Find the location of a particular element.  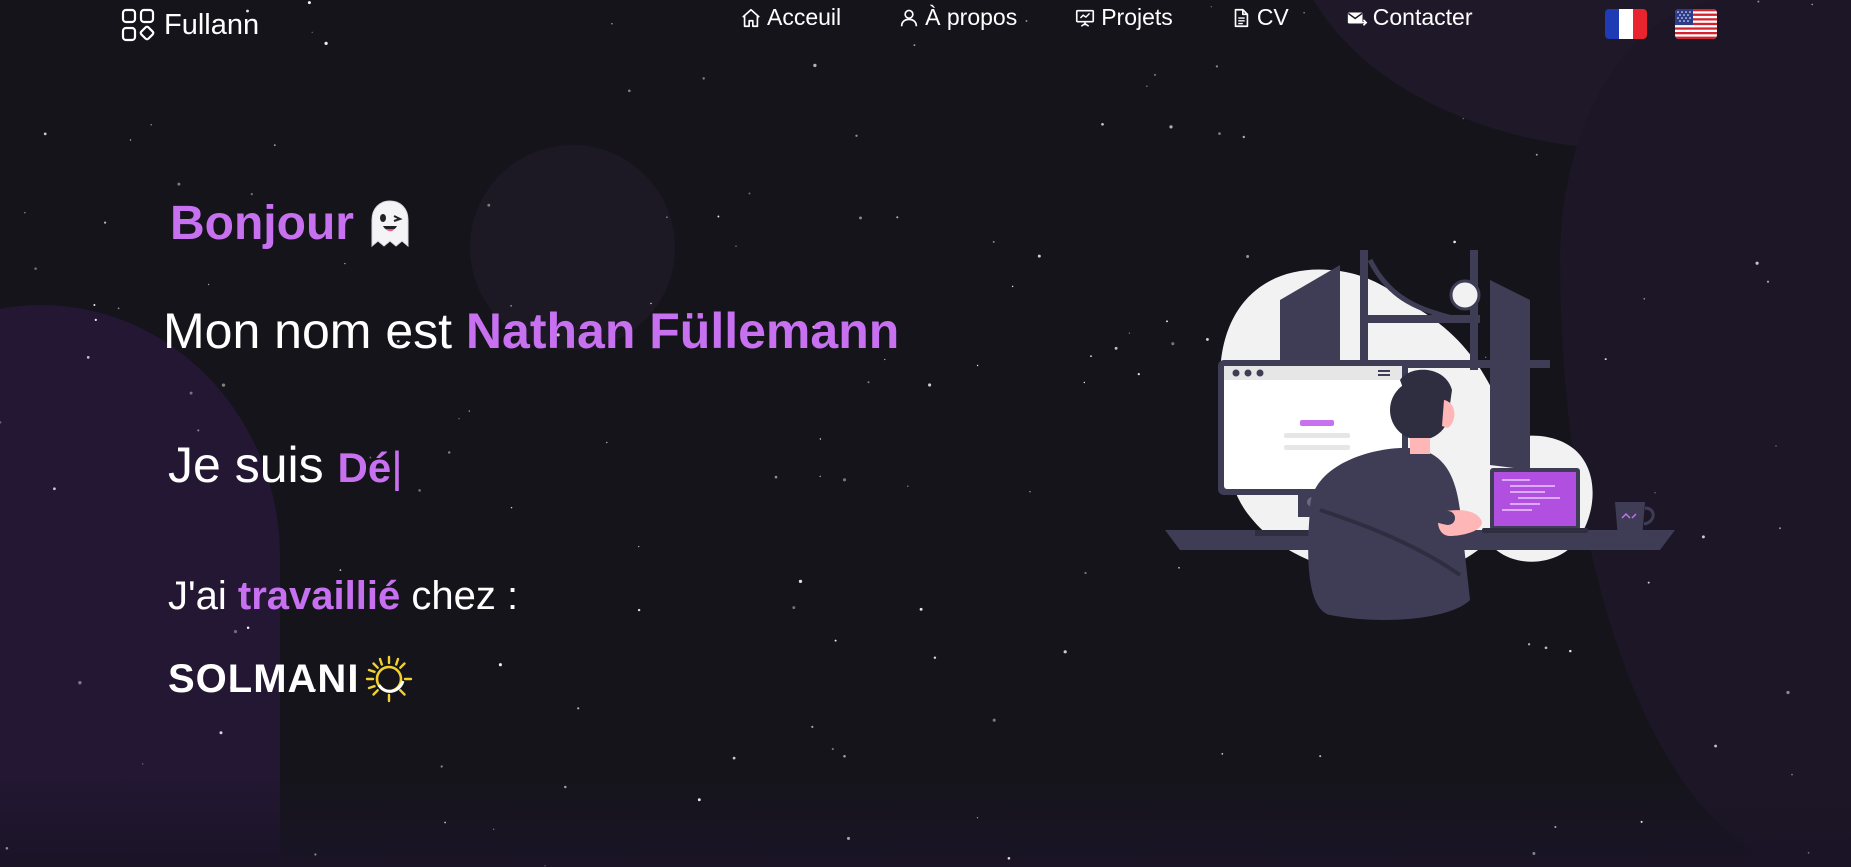

brand-logo: Fullann is located at coordinates (189, 25).